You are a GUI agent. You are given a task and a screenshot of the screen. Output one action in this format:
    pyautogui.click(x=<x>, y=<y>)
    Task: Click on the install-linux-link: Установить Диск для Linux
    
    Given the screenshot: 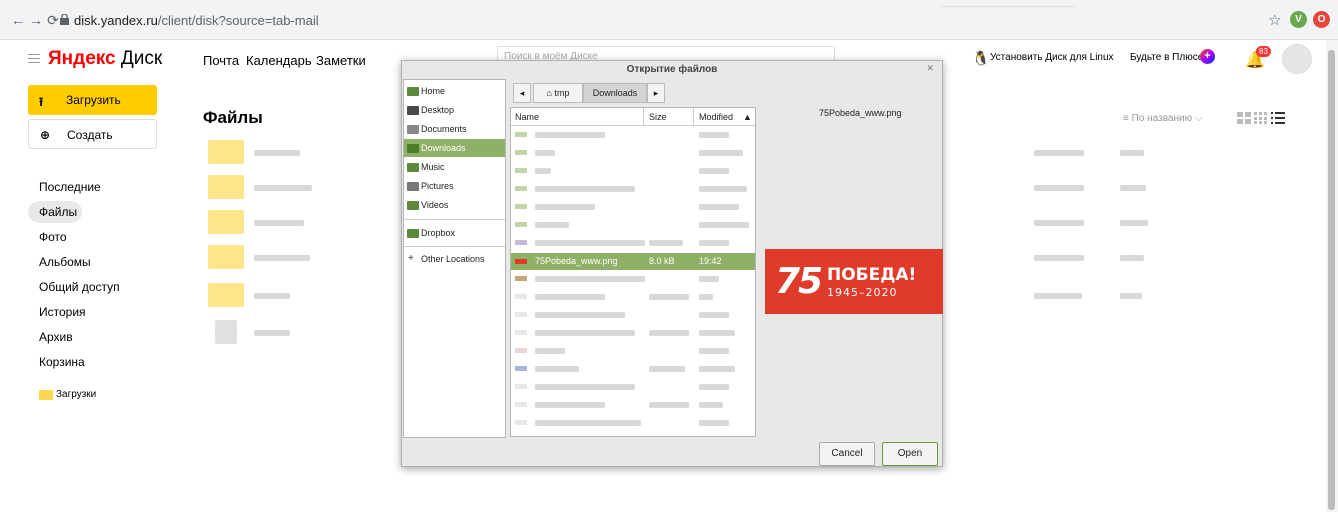 What is the action you would take?
    pyautogui.click(x=1052, y=57)
    